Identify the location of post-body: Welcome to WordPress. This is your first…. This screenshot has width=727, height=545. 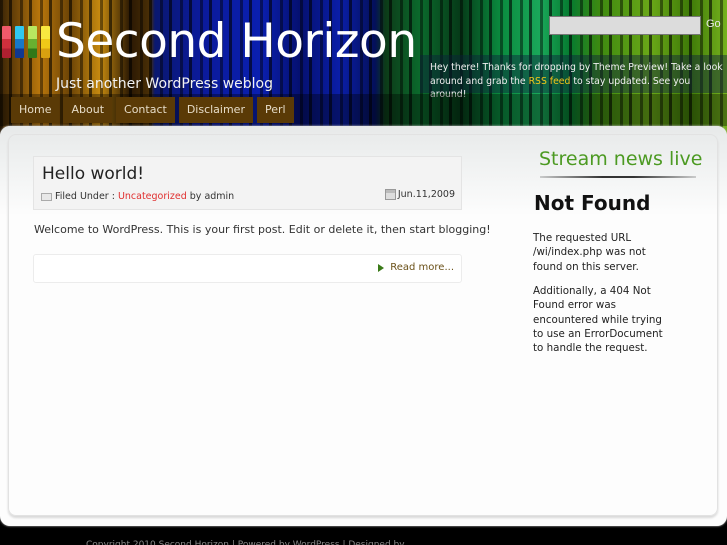
(262, 229).